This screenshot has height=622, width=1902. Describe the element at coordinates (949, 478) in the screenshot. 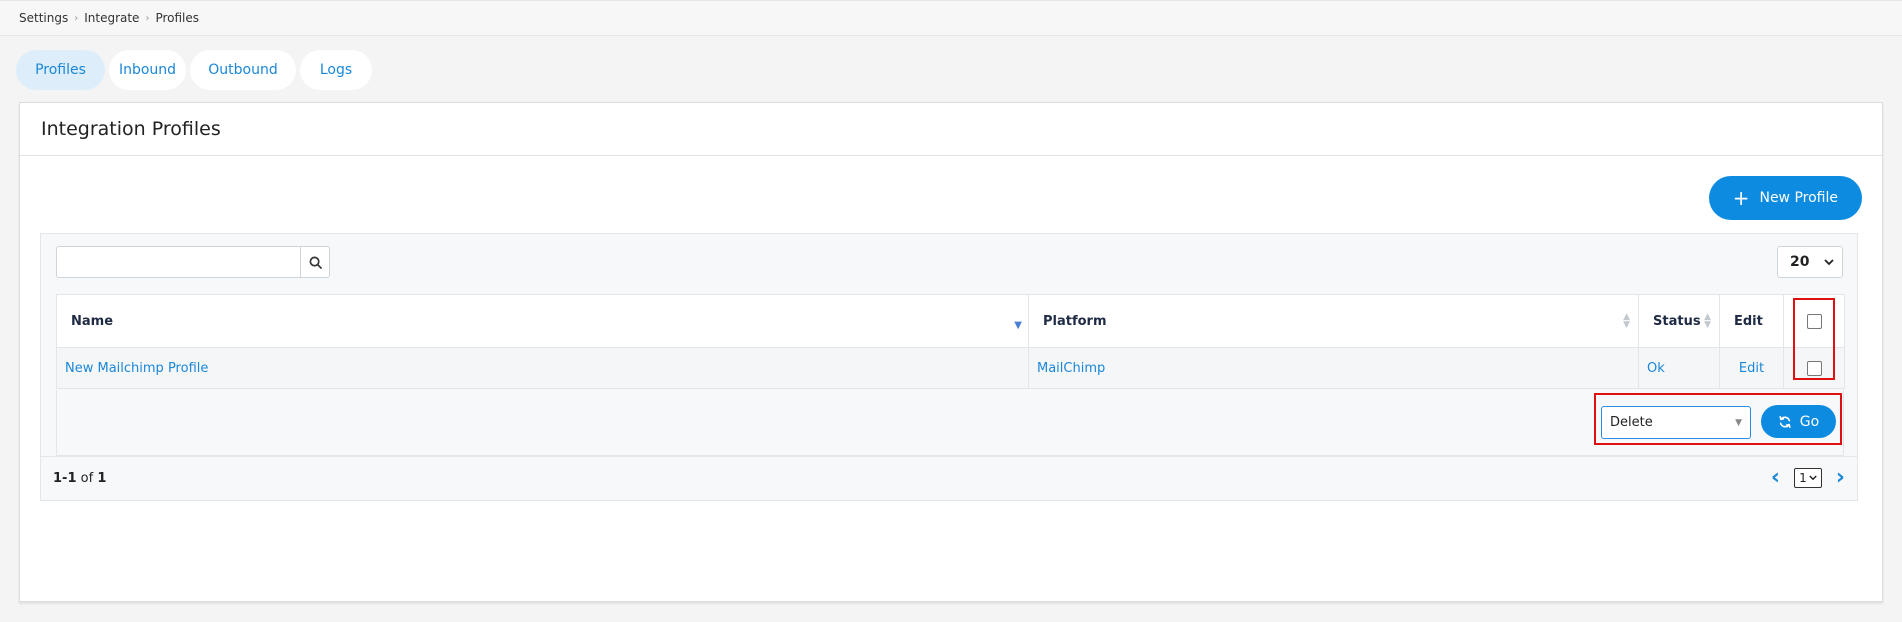

I see `pagination-footer: 1-1 of 1 ‹ 1 ›` at that location.